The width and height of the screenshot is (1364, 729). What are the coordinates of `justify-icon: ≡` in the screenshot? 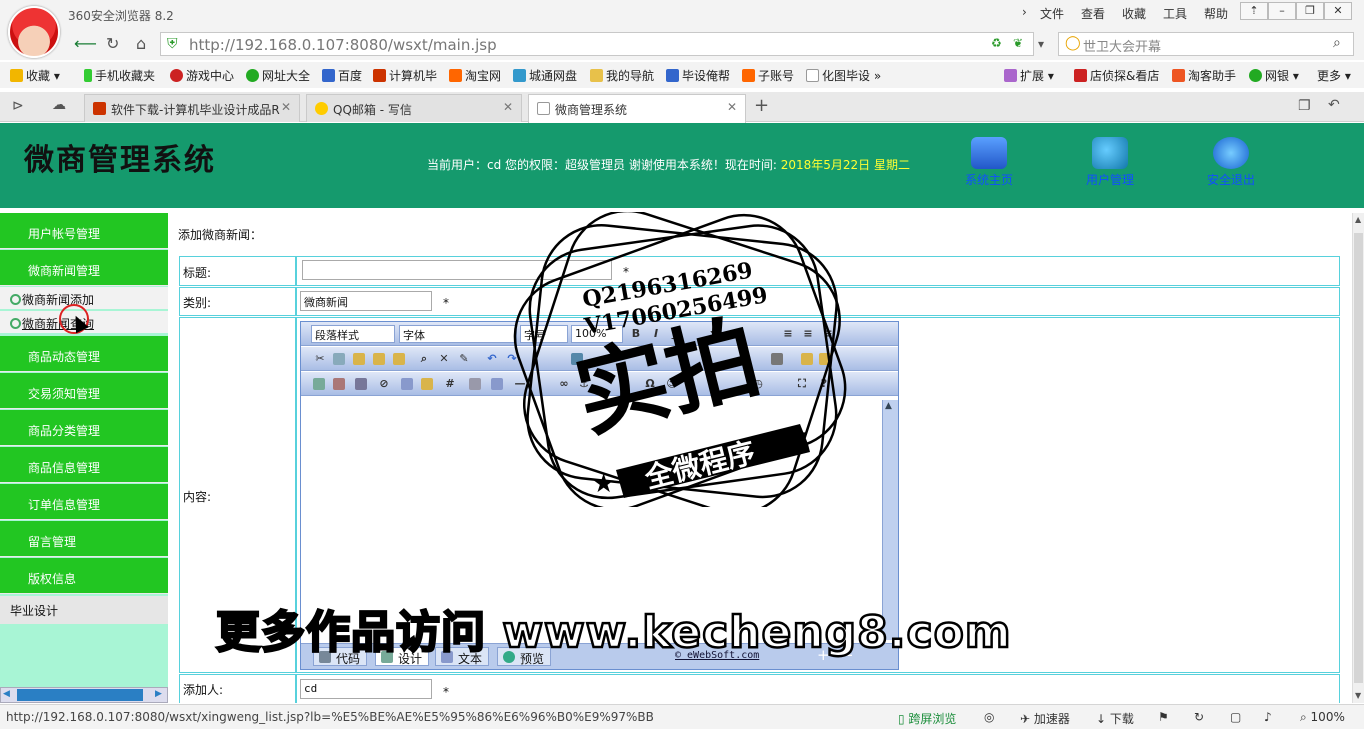 It's located at (828, 334).